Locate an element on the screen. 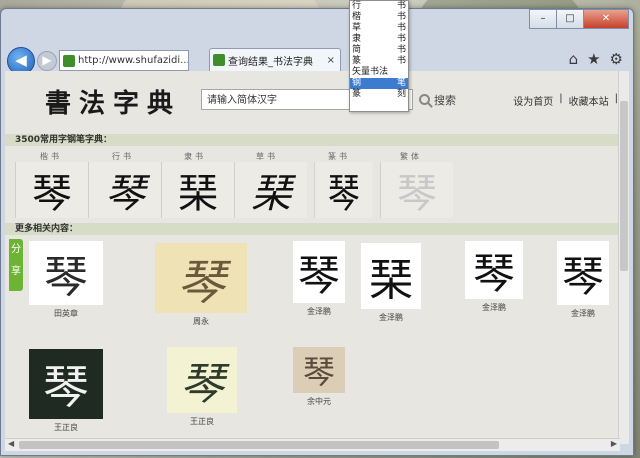 The height and width of the screenshot is (458, 640). sample-card: 琴 余中元 is located at coordinates (319, 377).